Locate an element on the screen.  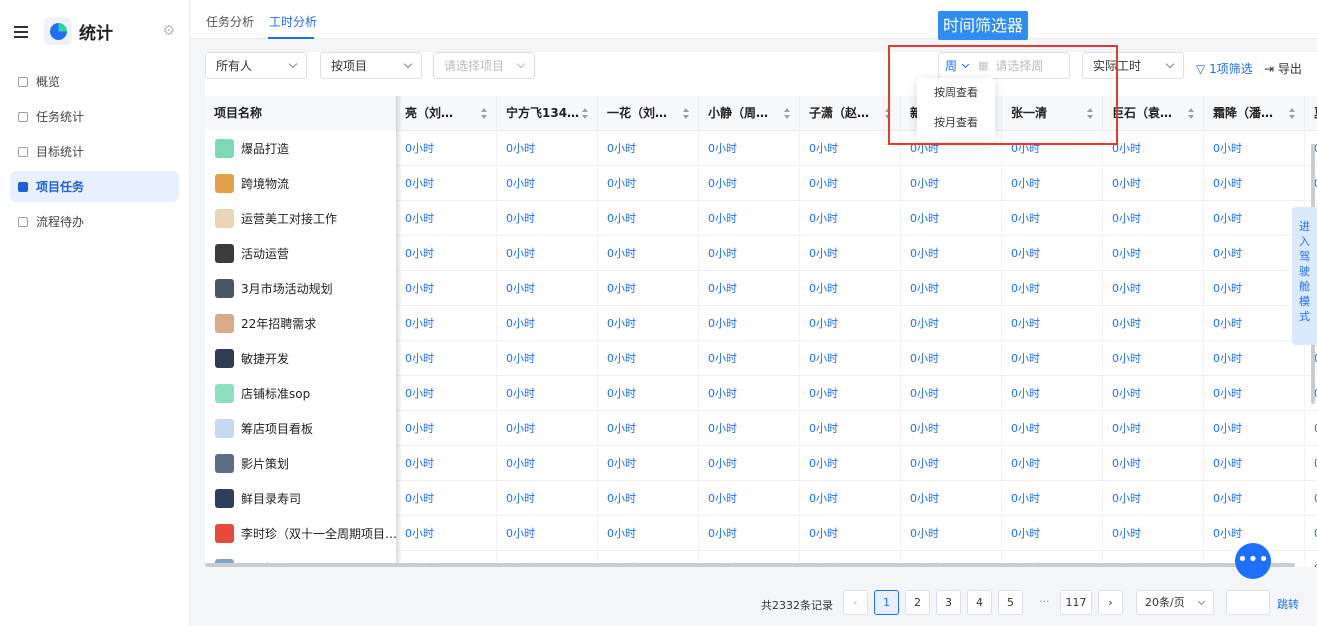
project-name-cell: 3月市场活动规划 is located at coordinates (300, 288).